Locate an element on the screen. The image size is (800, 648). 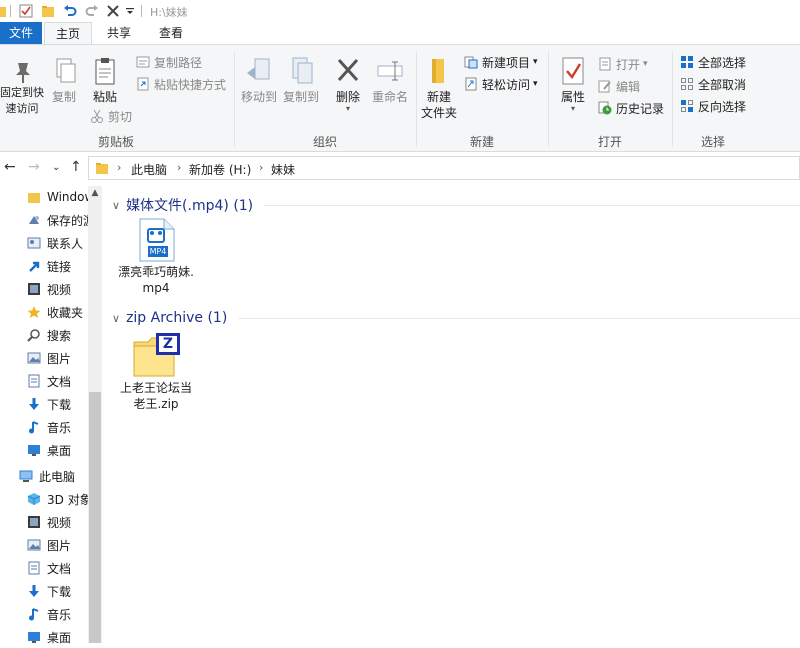
open-button: 打开 ▾ is located at coordinates (623, 64).